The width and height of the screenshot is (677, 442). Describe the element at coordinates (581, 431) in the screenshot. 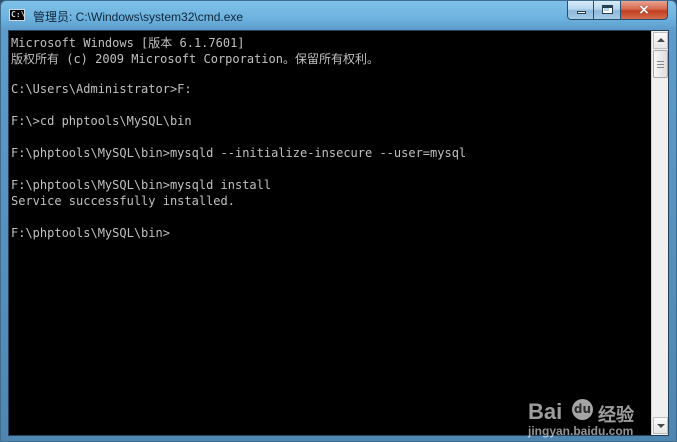

I see `watermark-url: jingyan.baidu.com` at that location.